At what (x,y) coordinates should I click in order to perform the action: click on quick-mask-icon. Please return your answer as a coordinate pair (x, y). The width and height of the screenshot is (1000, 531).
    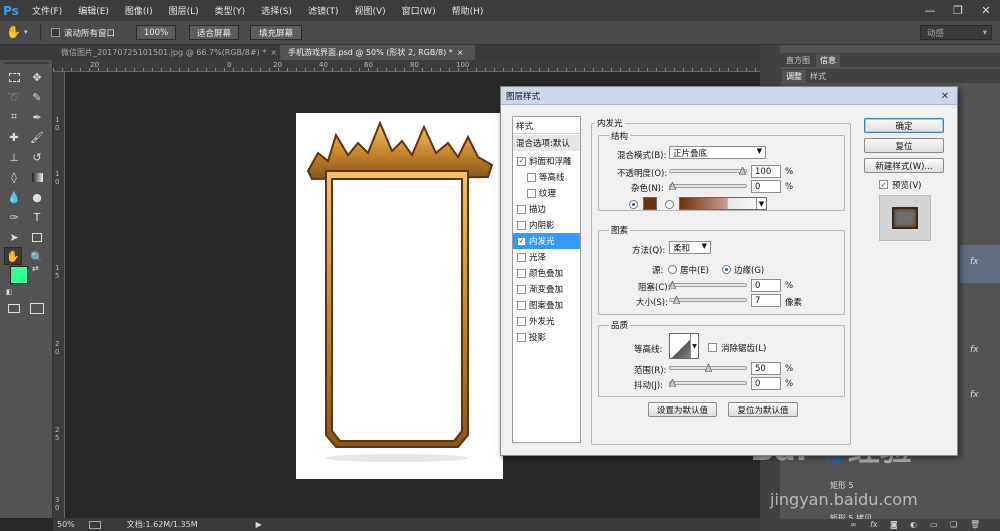
    Looking at the image, I should click on (14, 308).